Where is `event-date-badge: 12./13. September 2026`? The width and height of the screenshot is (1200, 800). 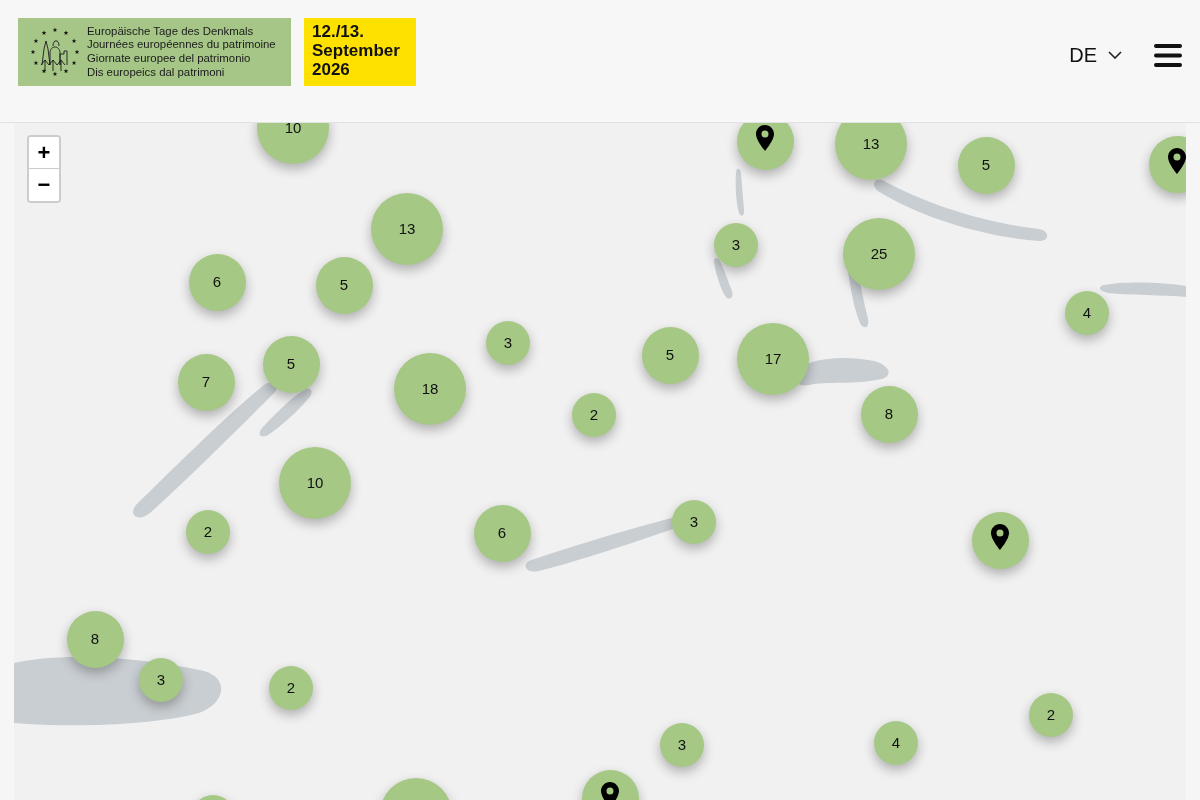 event-date-badge: 12./13. September 2026 is located at coordinates (360, 52).